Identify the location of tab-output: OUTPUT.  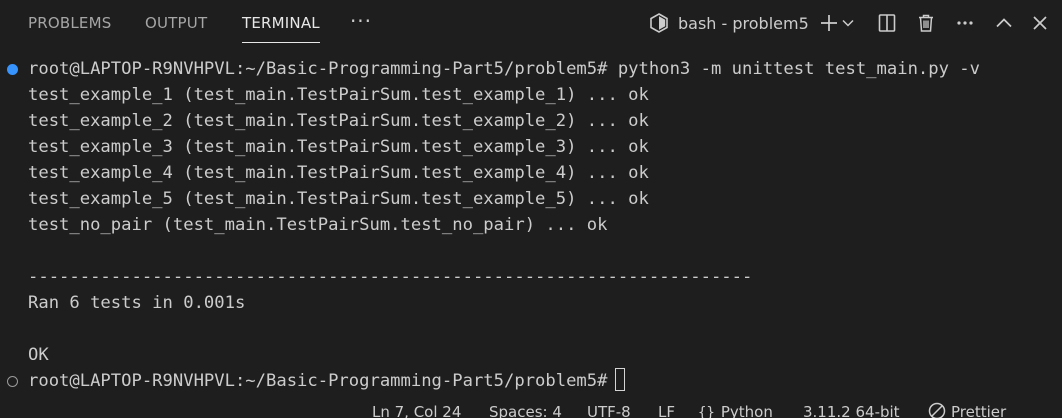
(176, 23).